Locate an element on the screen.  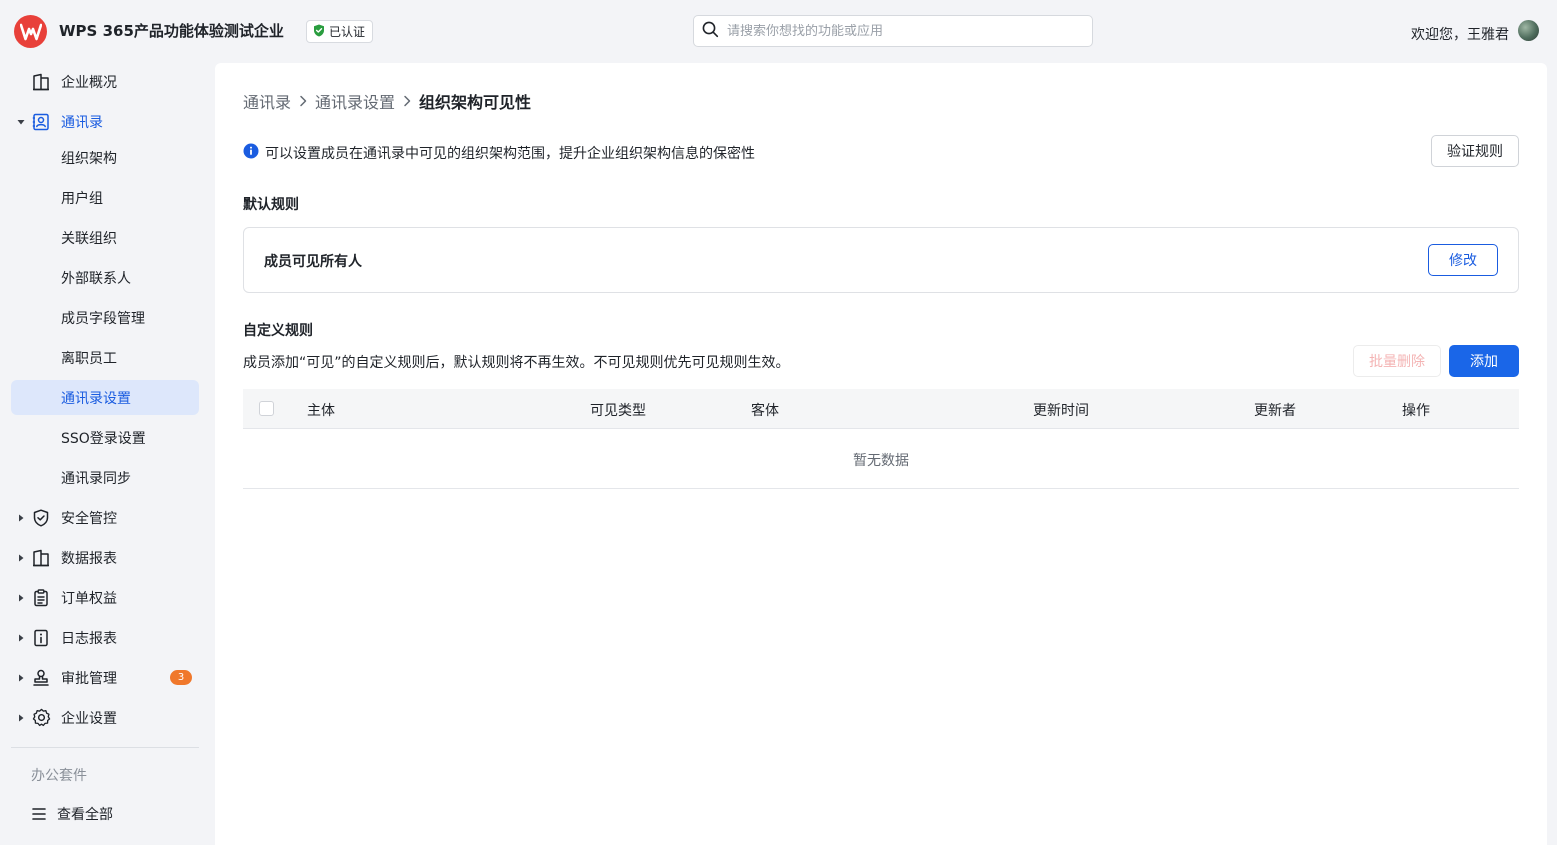
sidebar-item-label: 组织架构 is located at coordinates (89, 158).